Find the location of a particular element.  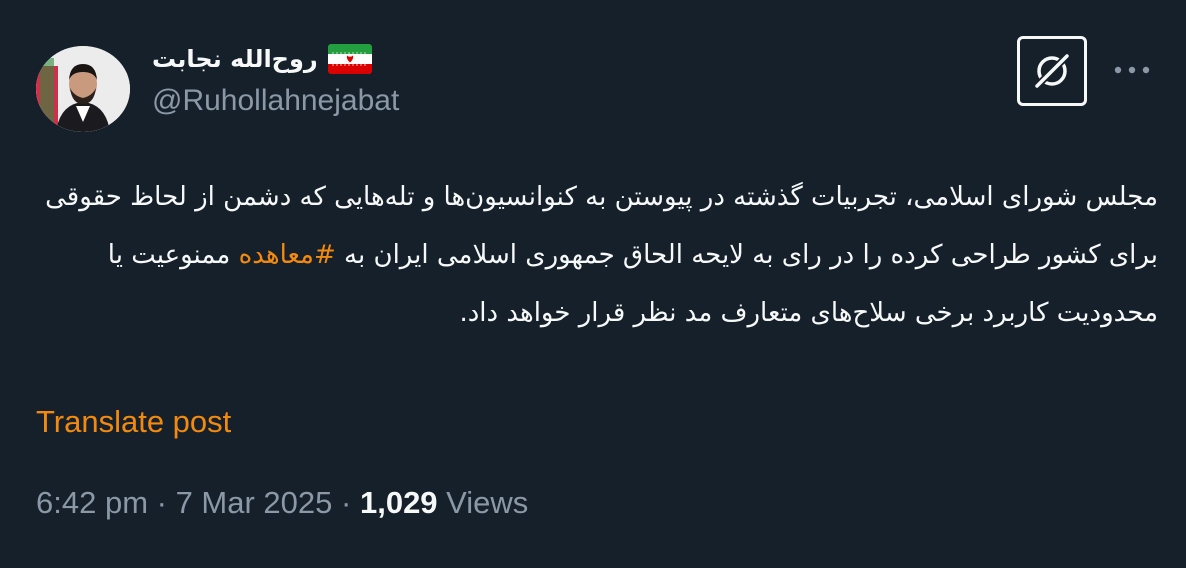

views-label: Views is located at coordinates (483, 502).